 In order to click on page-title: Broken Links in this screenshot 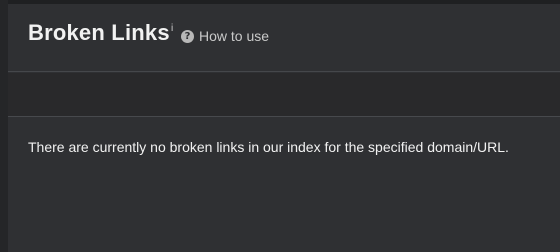, I will do `click(99, 32)`.